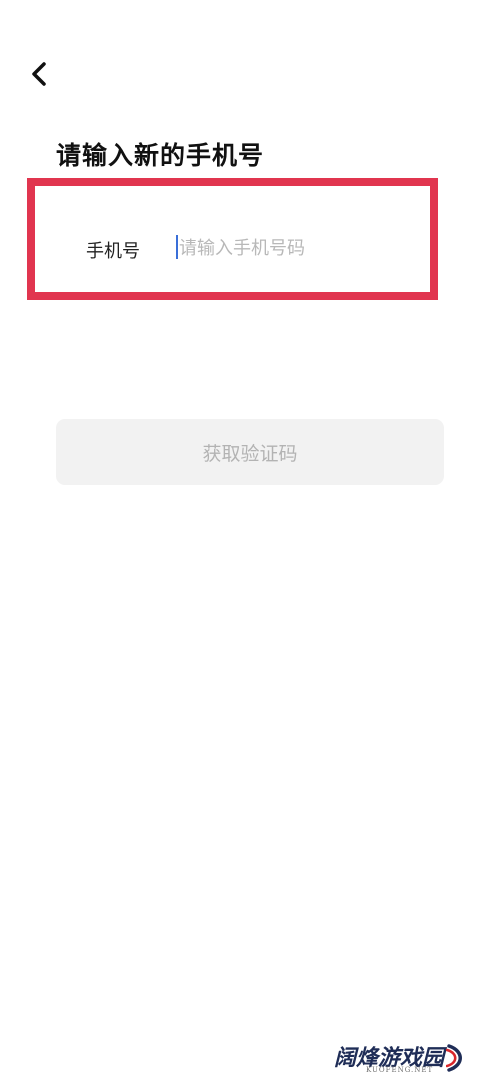 The width and height of the screenshot is (500, 1084). I want to click on page-title: 请输入新的手机号, so click(160, 155).